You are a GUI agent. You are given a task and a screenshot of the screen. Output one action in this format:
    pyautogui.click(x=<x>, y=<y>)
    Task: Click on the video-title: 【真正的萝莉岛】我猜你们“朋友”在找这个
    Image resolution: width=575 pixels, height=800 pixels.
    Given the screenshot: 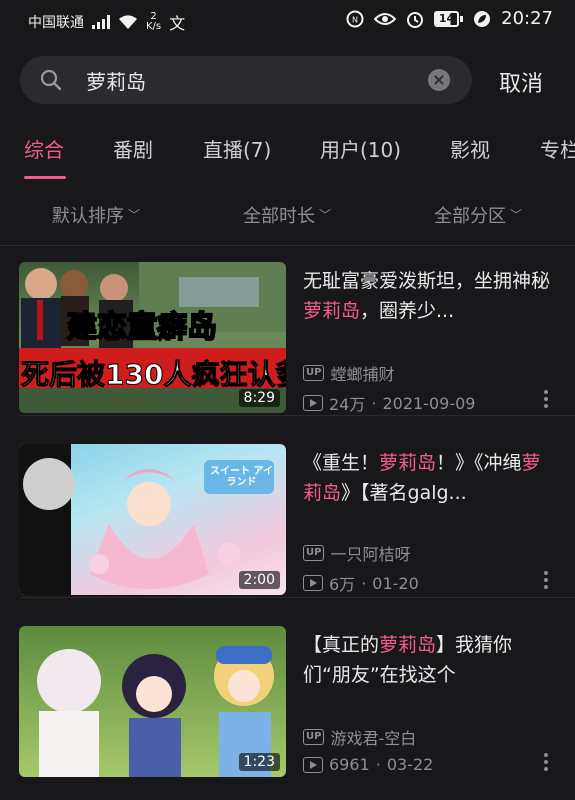 What is the action you would take?
    pyautogui.click(x=429, y=660)
    